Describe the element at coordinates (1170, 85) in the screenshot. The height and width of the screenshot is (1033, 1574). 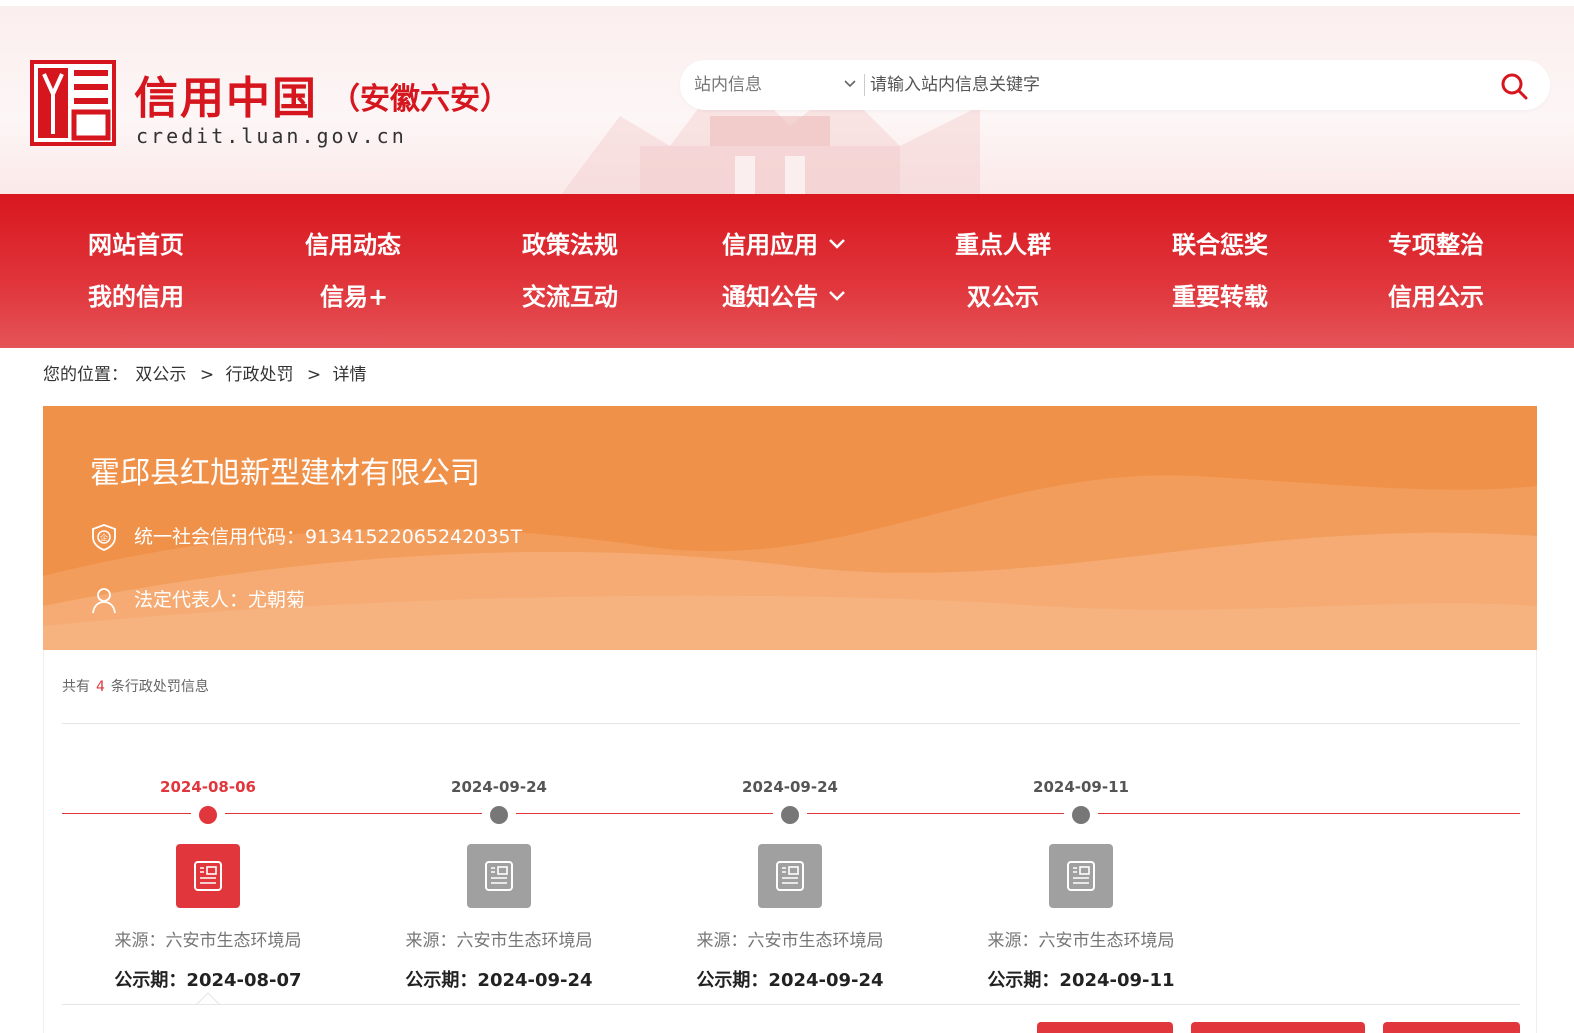
I see `search-input` at that location.